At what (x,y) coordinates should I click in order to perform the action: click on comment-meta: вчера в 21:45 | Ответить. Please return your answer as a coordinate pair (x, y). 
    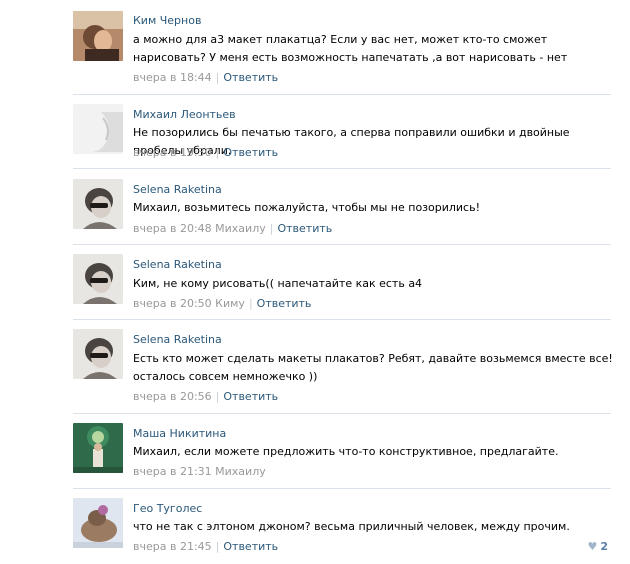
    Looking at the image, I should click on (205, 546).